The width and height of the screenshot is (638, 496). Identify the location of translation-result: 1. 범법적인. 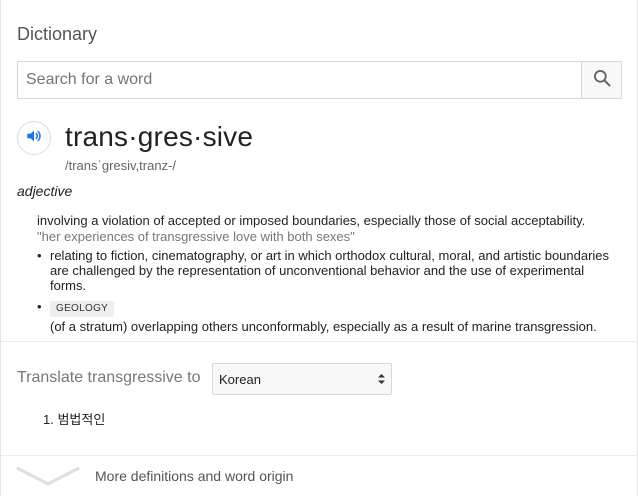
(74, 419).